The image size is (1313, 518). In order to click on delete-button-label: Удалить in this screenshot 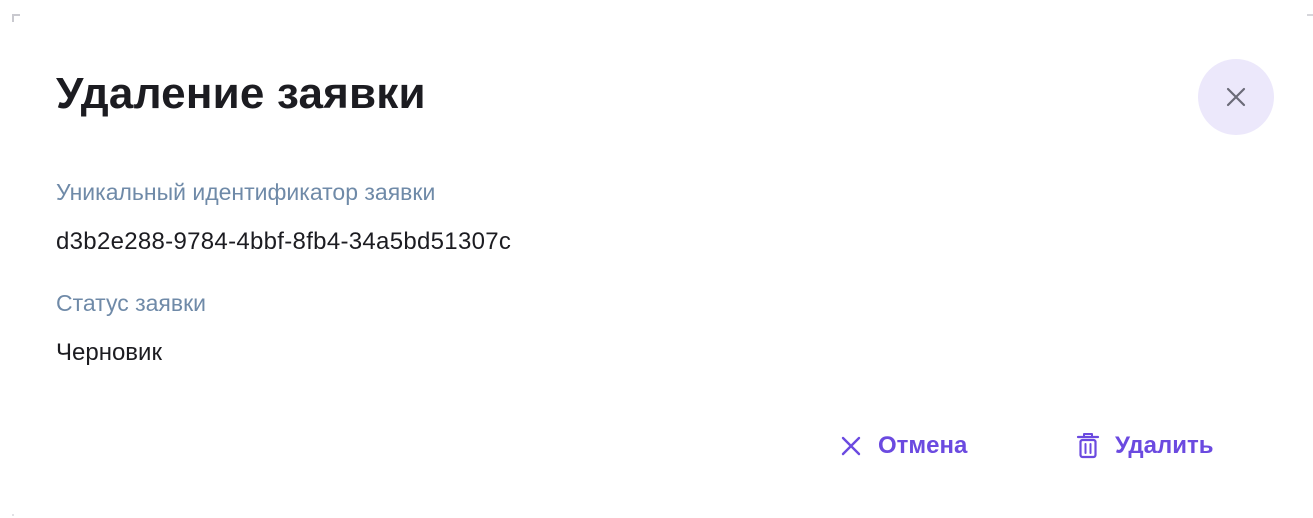, I will do `click(1164, 445)`.